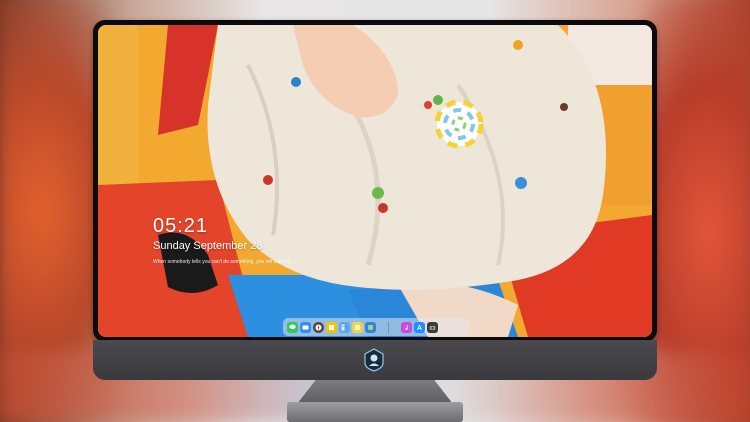 The width and height of the screenshot is (750, 422). I want to click on lockscreen-date: Sunday September 28, so click(208, 246).